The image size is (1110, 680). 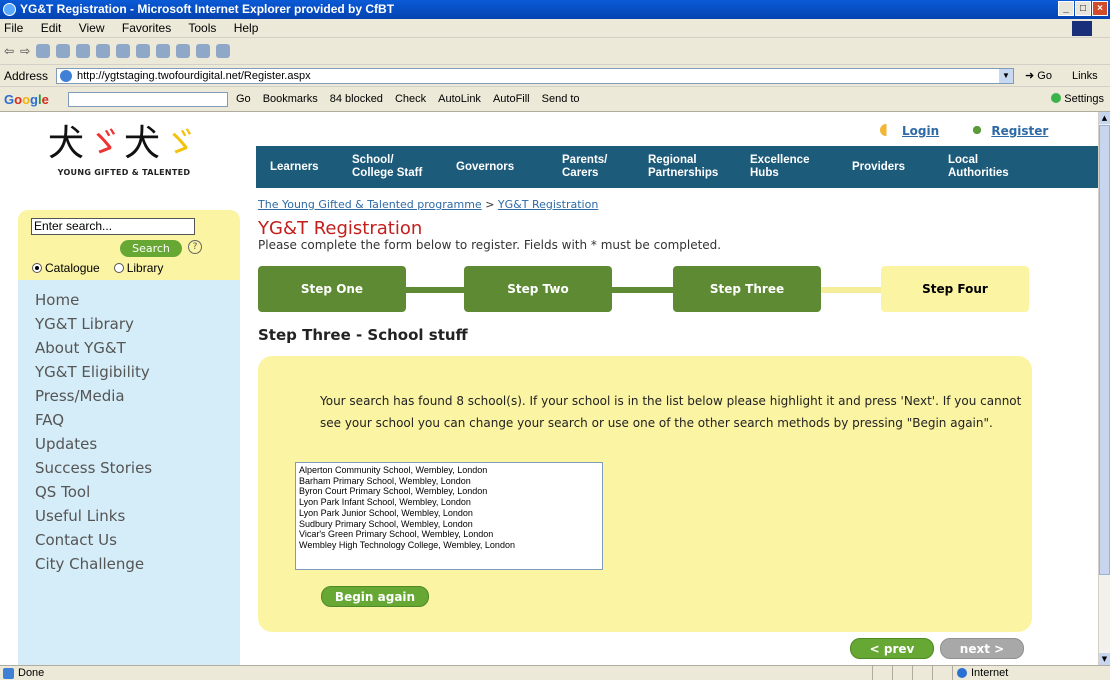 I want to click on forward-icon: ⇨, so click(x=25, y=51).